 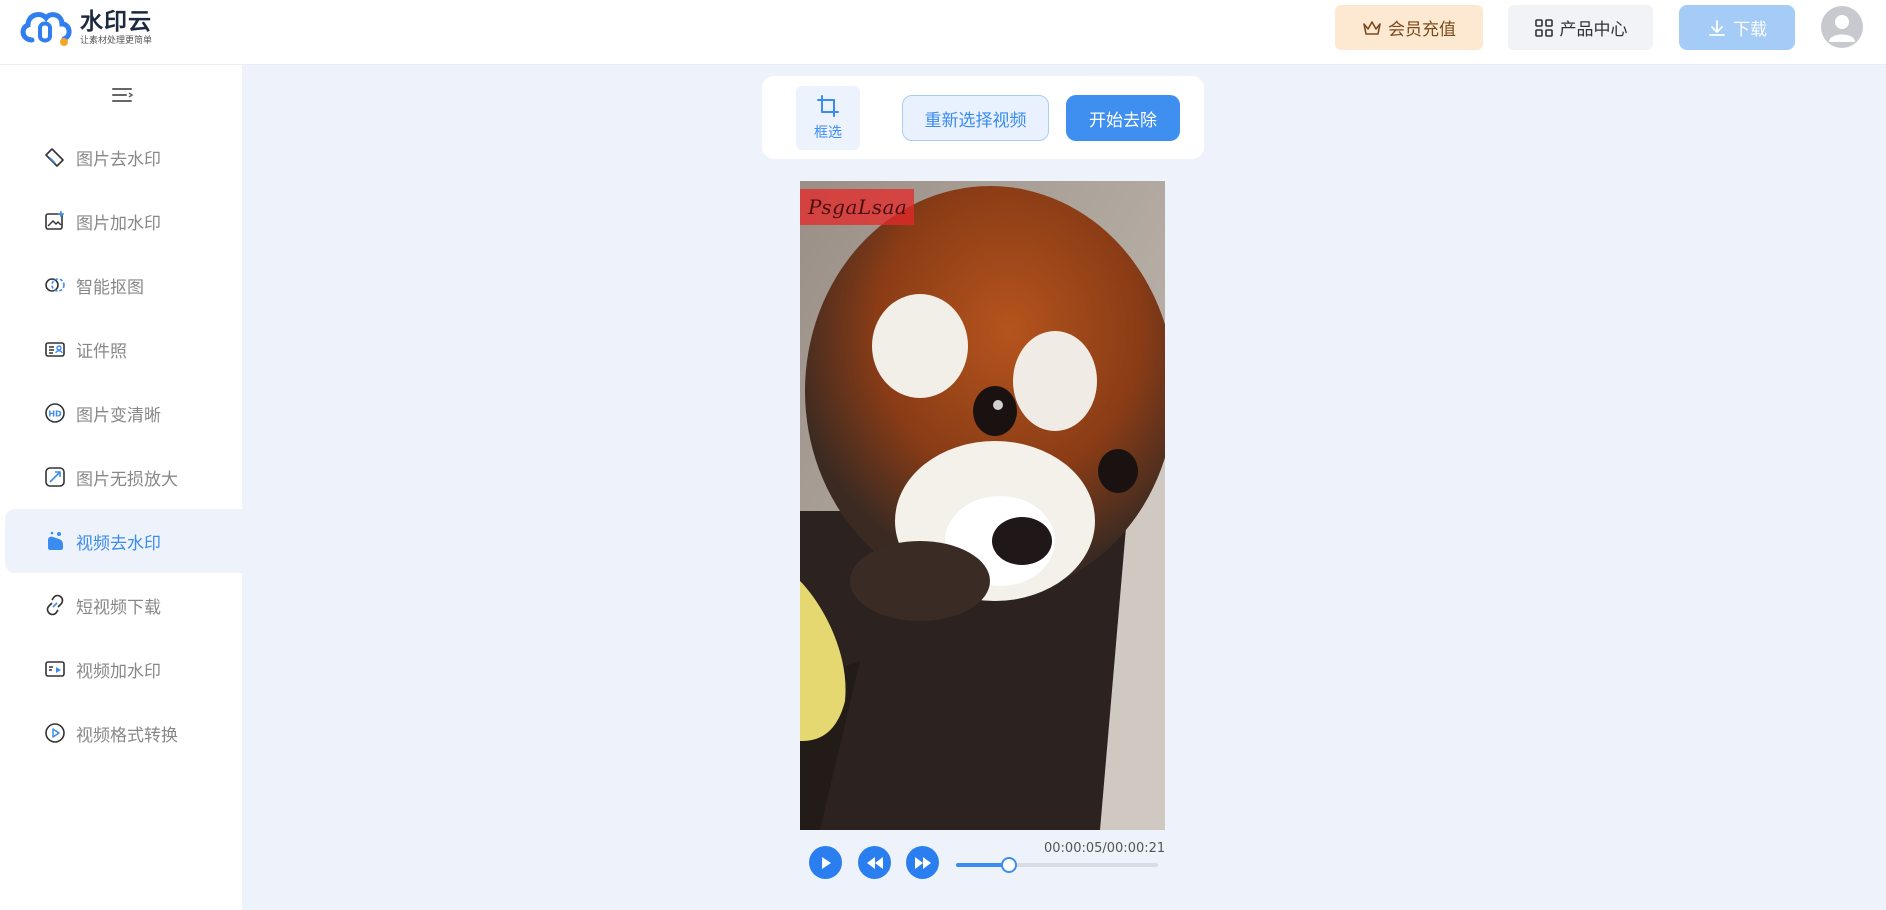 I want to click on user-icon, so click(x=1842, y=28).